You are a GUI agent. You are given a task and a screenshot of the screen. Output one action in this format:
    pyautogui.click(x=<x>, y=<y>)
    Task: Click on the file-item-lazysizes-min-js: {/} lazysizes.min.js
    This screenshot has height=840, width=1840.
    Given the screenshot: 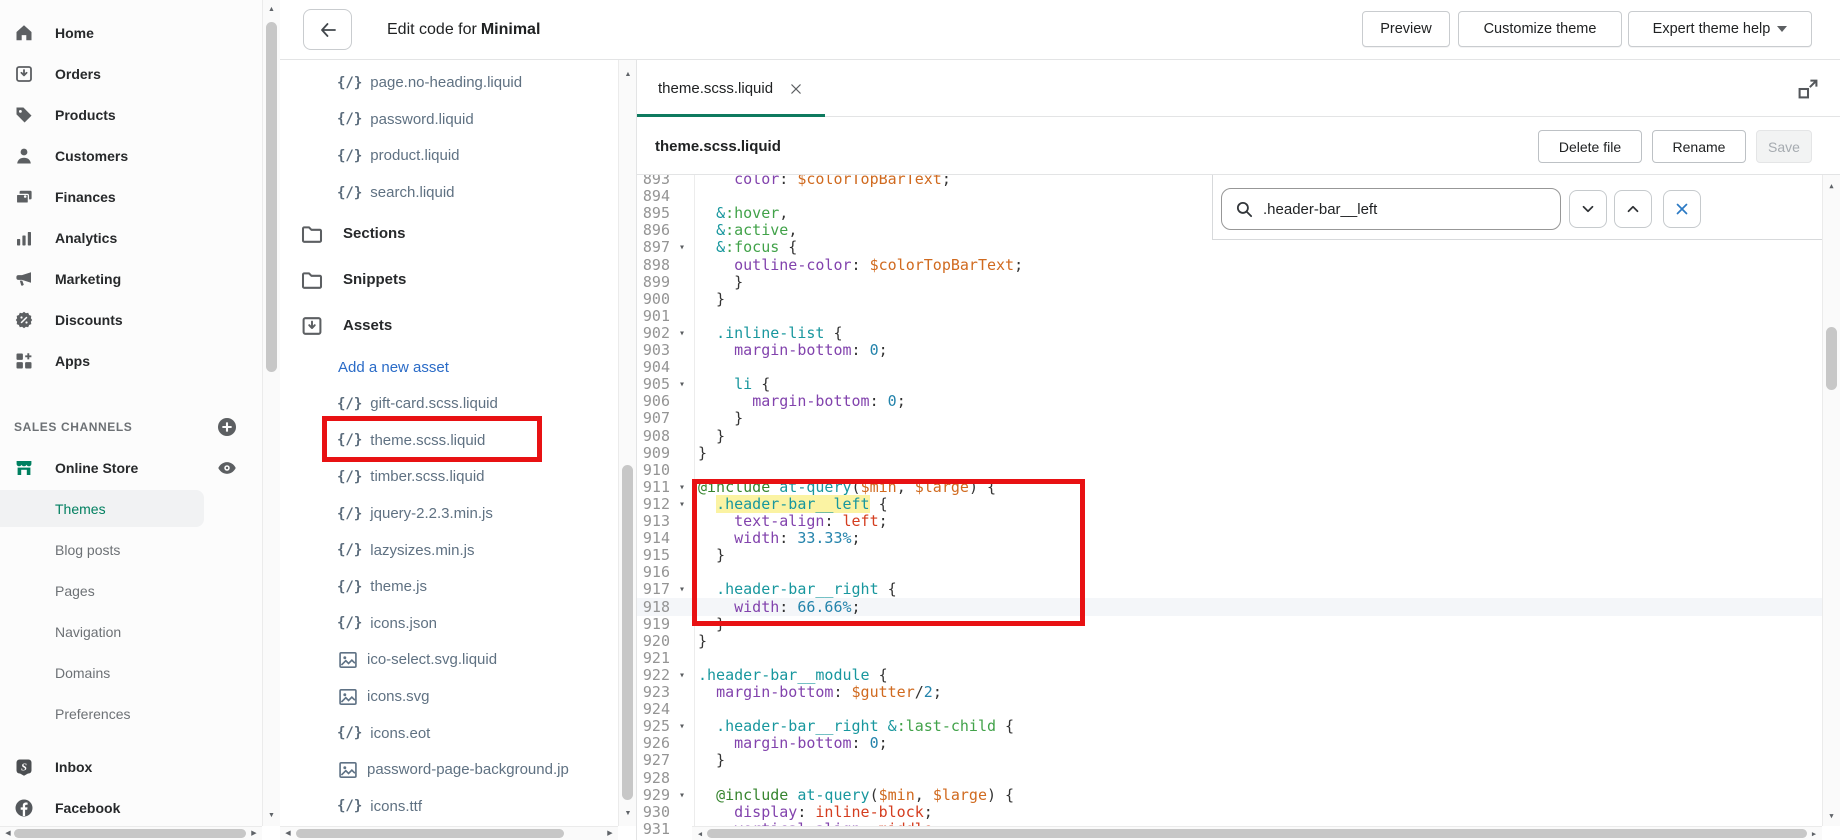 What is the action you would take?
    pyautogui.click(x=450, y=550)
    